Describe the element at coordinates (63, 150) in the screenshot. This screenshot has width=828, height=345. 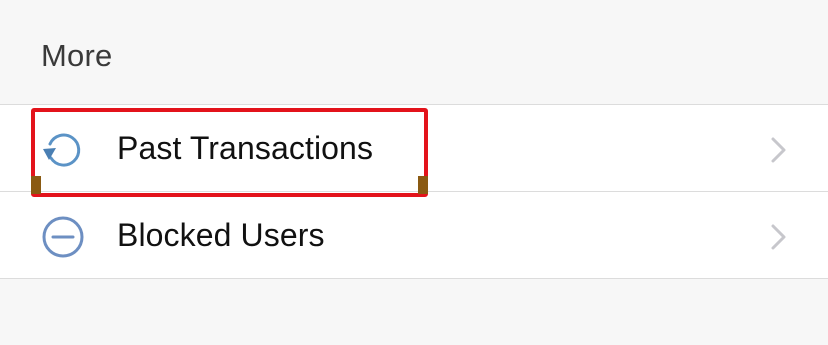
I see `history-icon` at that location.